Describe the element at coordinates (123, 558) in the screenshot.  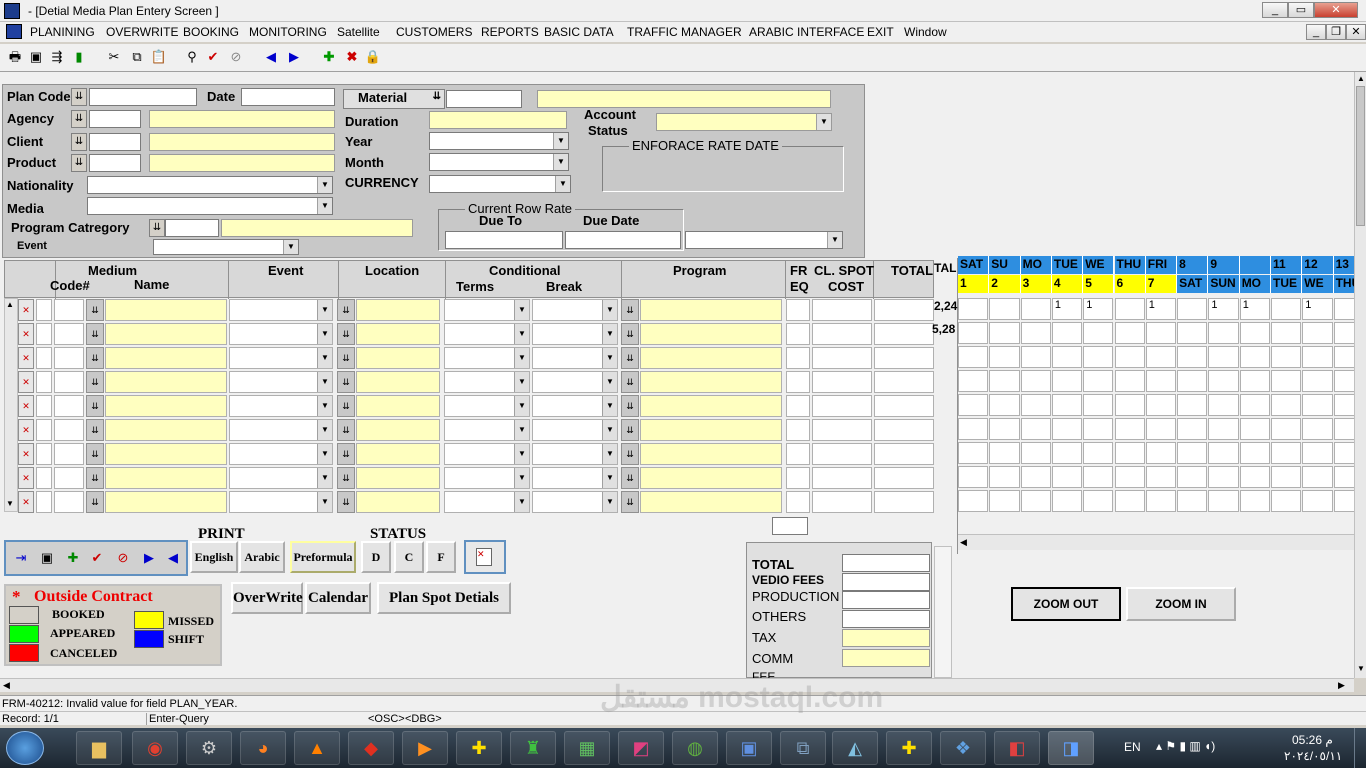
I see `cancel-icon: ⊘` at that location.